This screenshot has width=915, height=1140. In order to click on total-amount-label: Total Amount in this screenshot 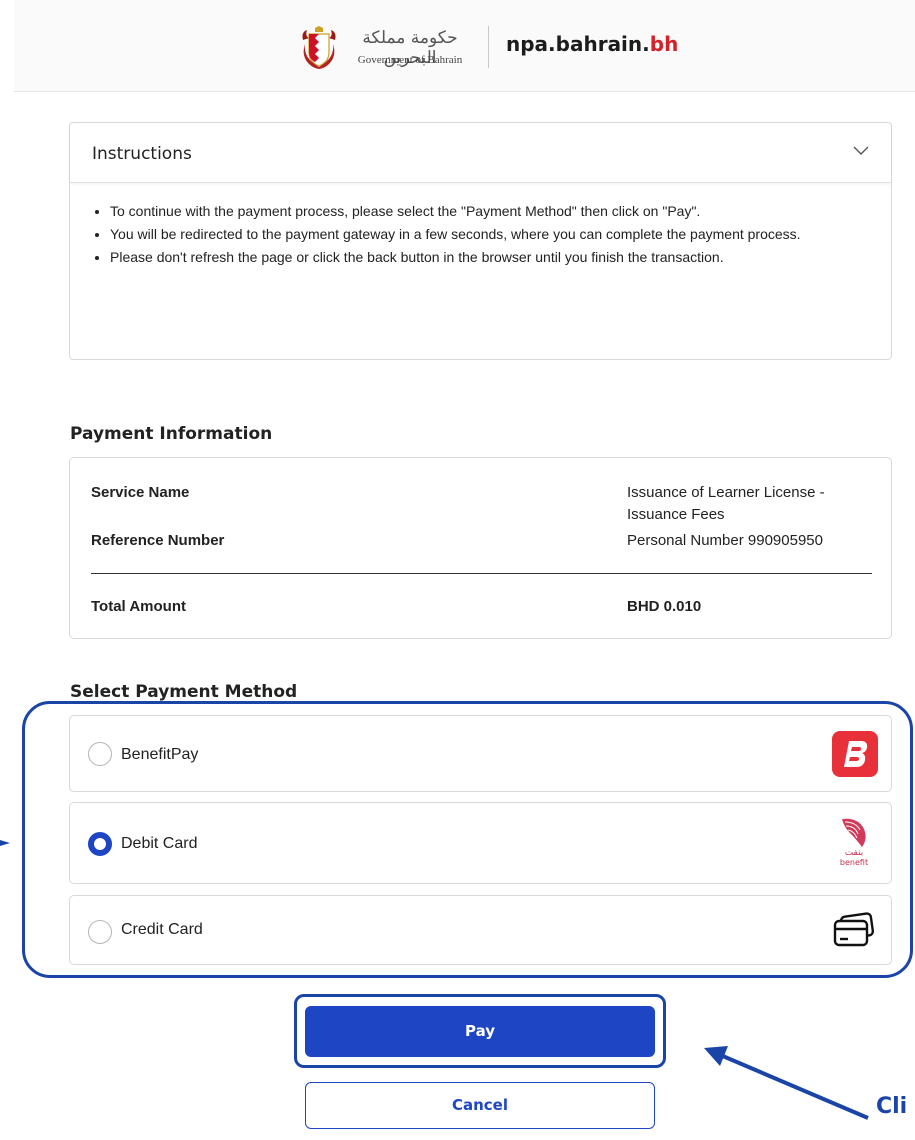, I will do `click(138, 606)`.